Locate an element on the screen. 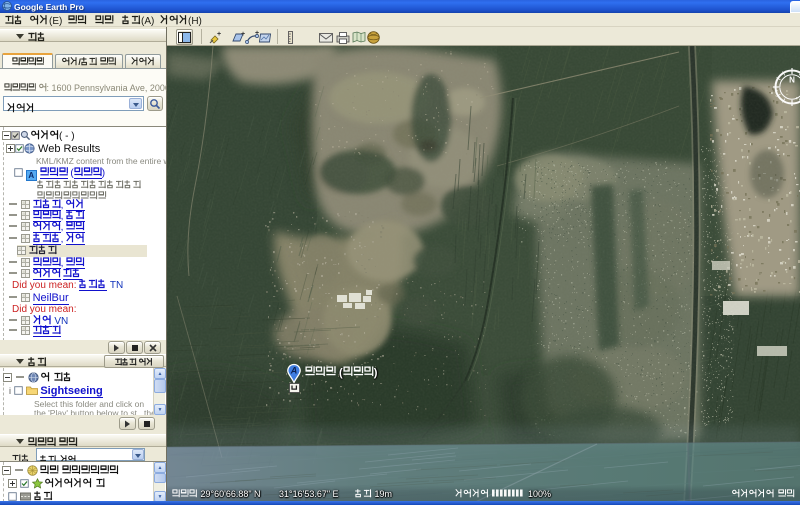 The height and width of the screenshot is (505, 800). svg-text: N is located at coordinates (792, 80).